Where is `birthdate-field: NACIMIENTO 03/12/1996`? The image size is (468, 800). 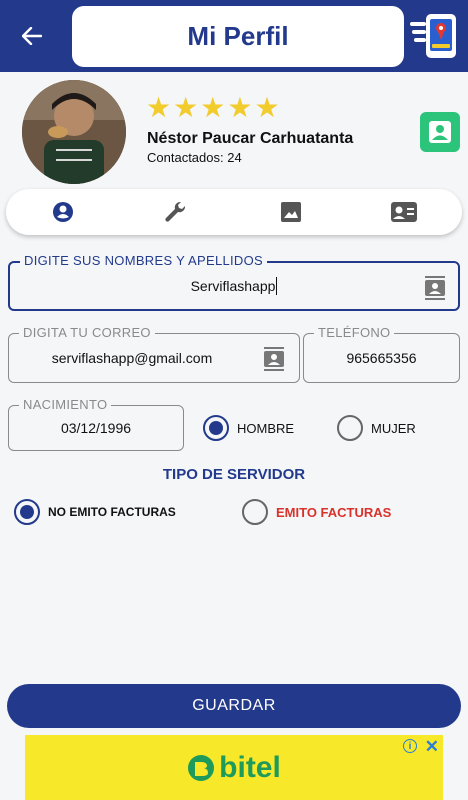
birthdate-field: NACIMIENTO 03/12/1996 is located at coordinates (96, 424).